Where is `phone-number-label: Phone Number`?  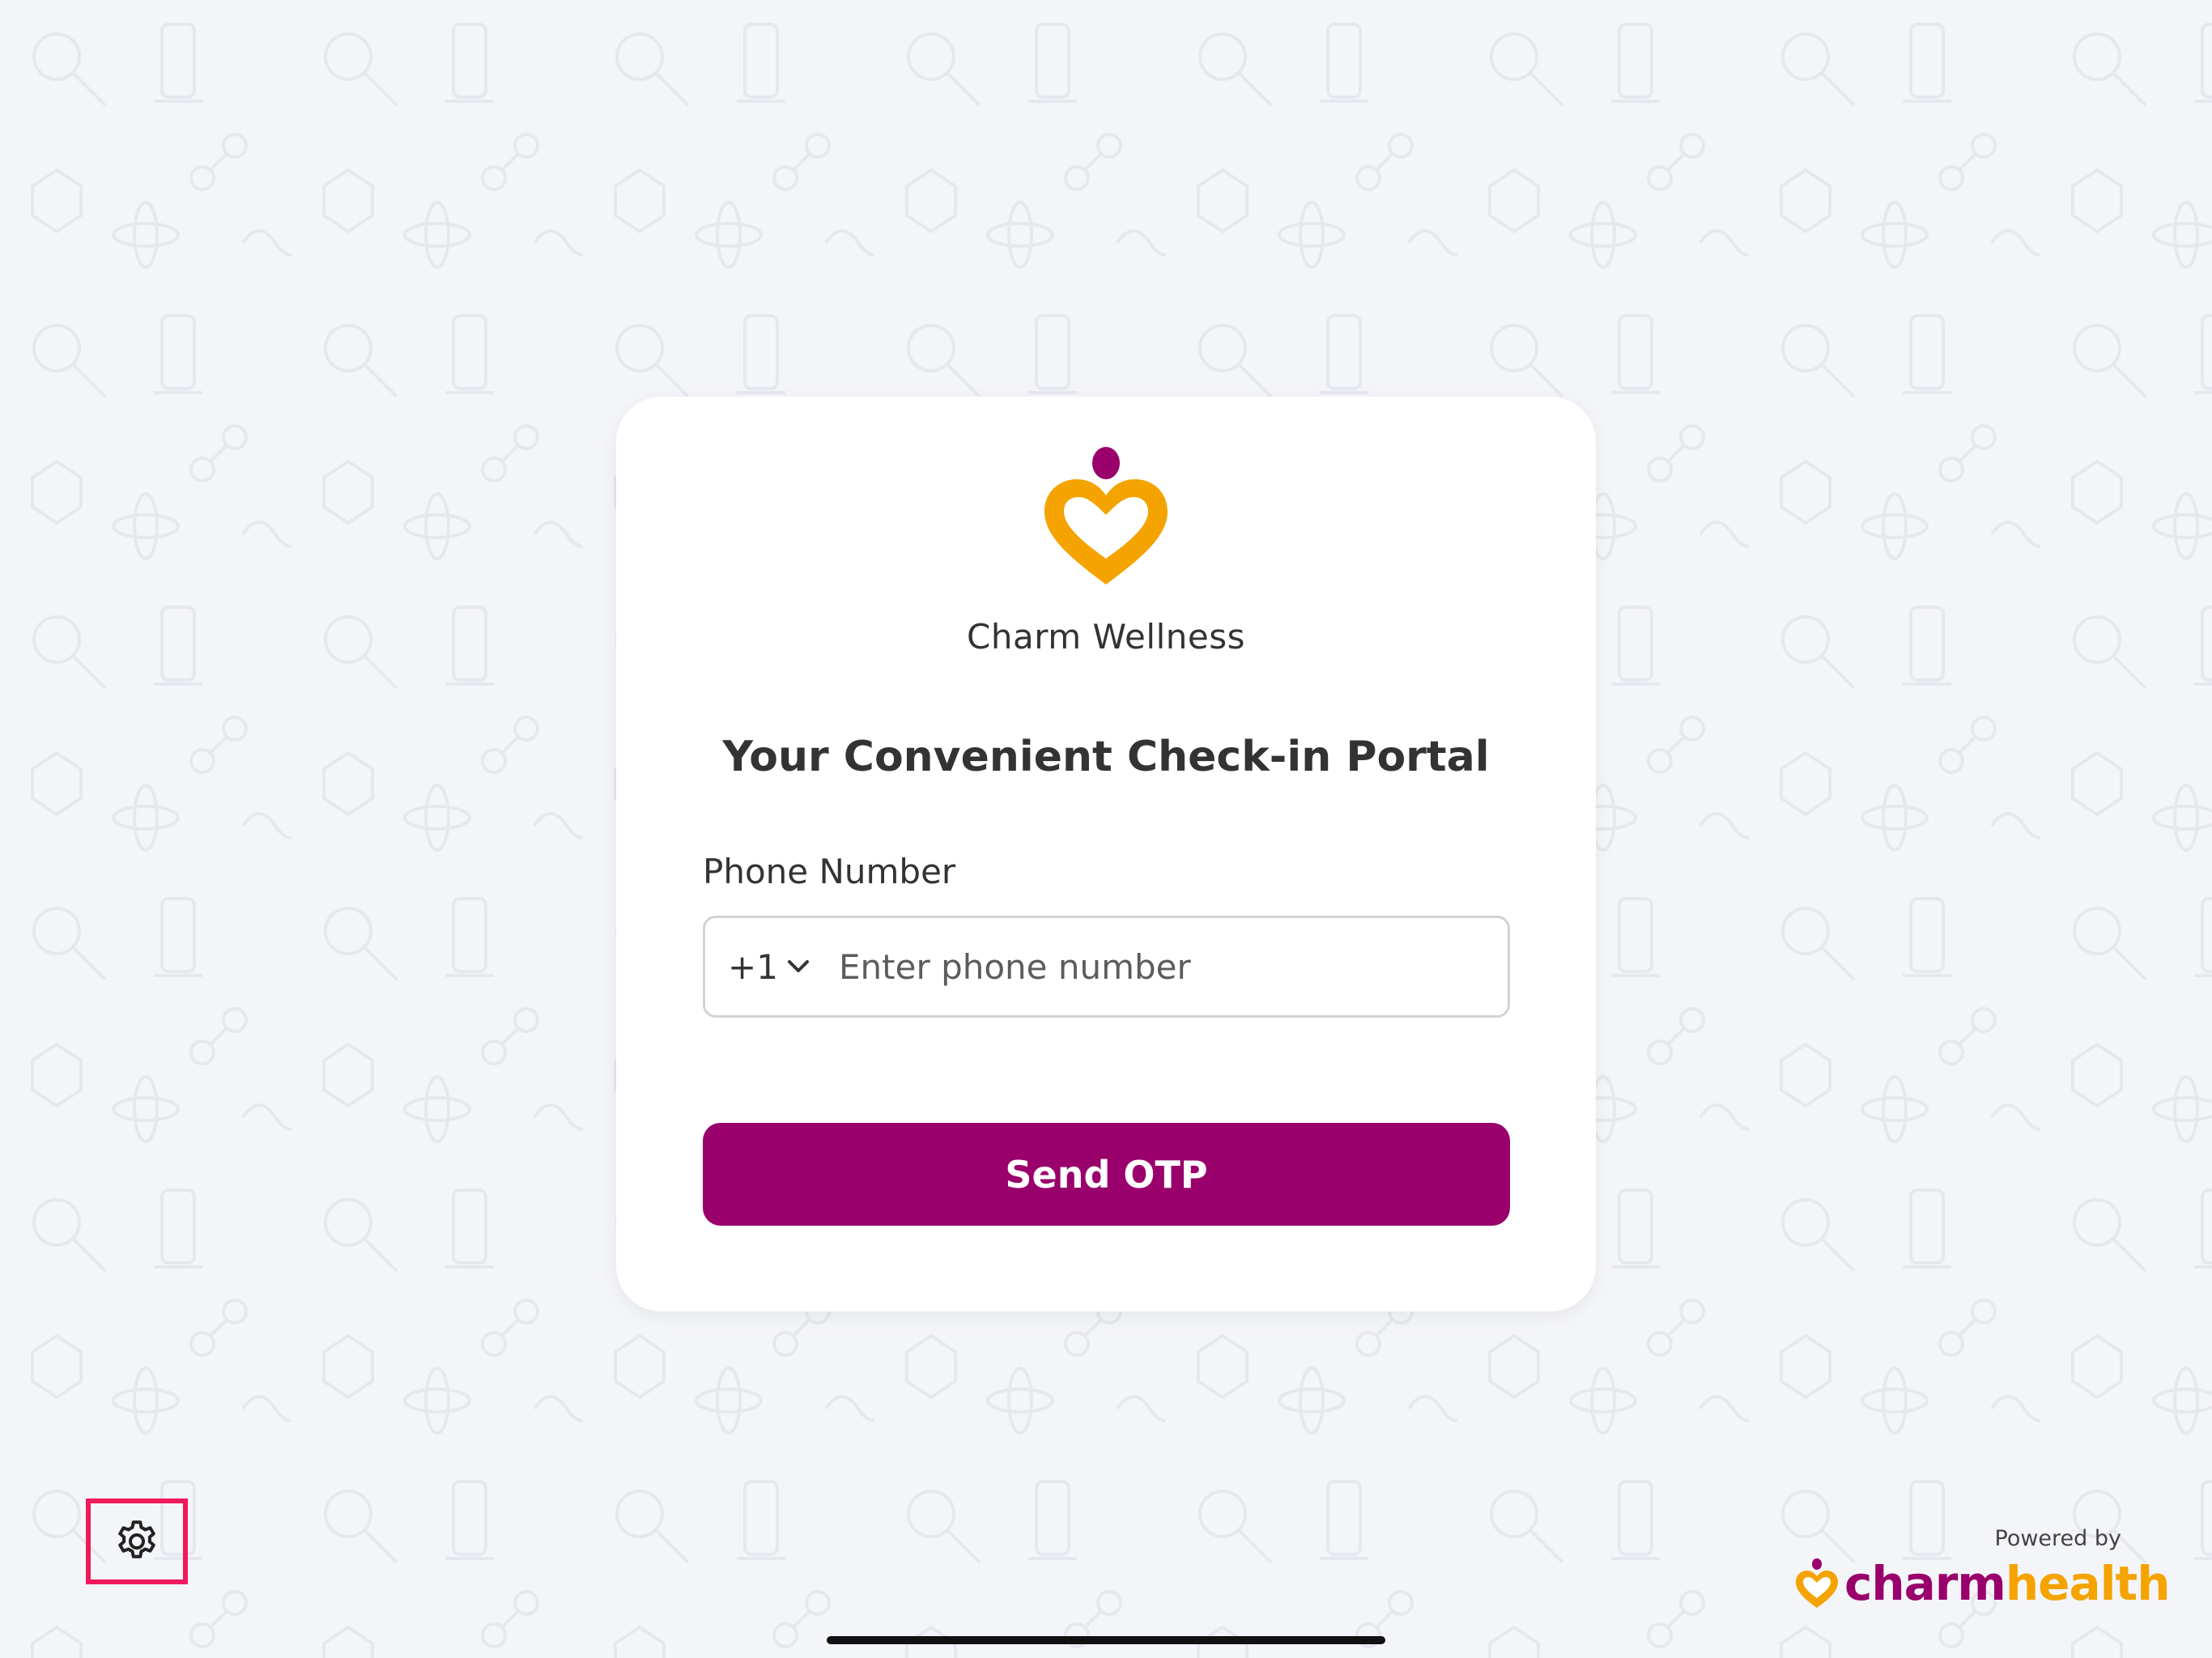 phone-number-label: Phone Number is located at coordinates (829, 871).